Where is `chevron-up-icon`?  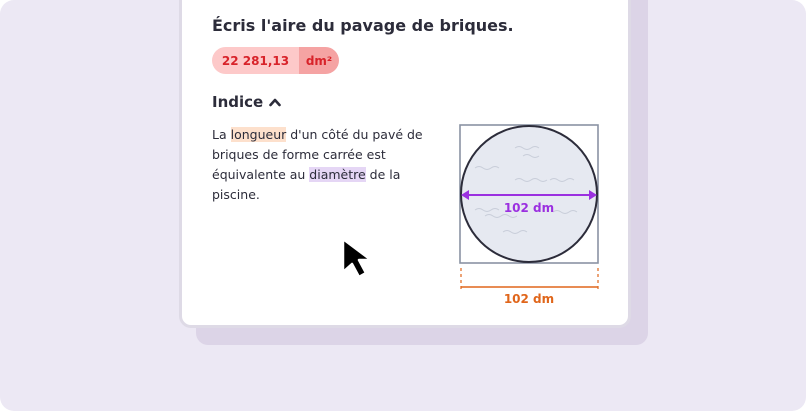
chevron-up-icon is located at coordinates (275, 102).